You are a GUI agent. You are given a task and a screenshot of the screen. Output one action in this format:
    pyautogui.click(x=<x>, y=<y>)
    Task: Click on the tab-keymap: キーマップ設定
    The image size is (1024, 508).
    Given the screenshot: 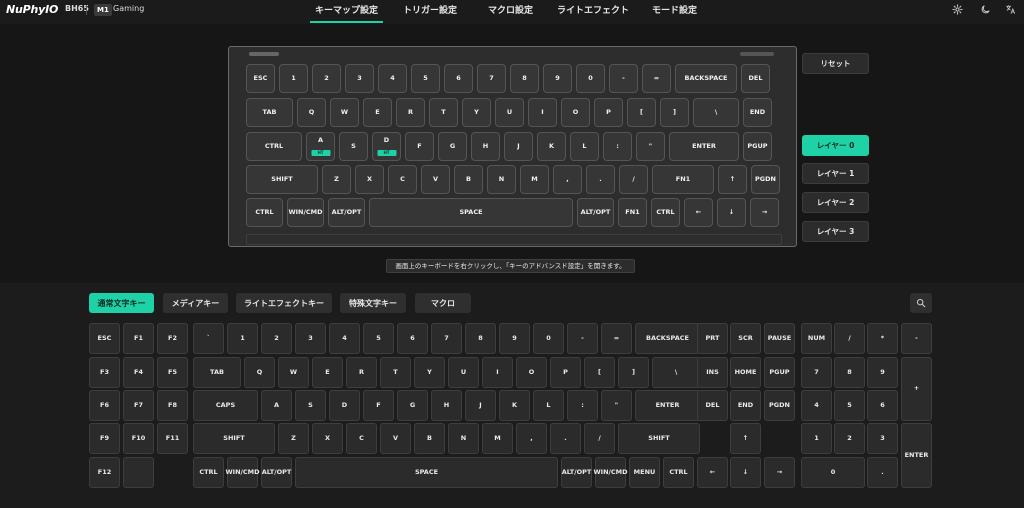 What is the action you would take?
    pyautogui.click(x=346, y=9)
    